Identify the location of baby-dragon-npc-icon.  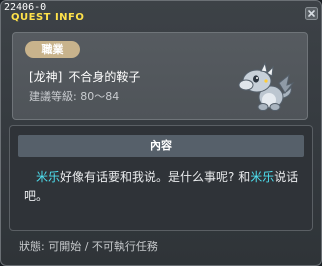
(266, 86).